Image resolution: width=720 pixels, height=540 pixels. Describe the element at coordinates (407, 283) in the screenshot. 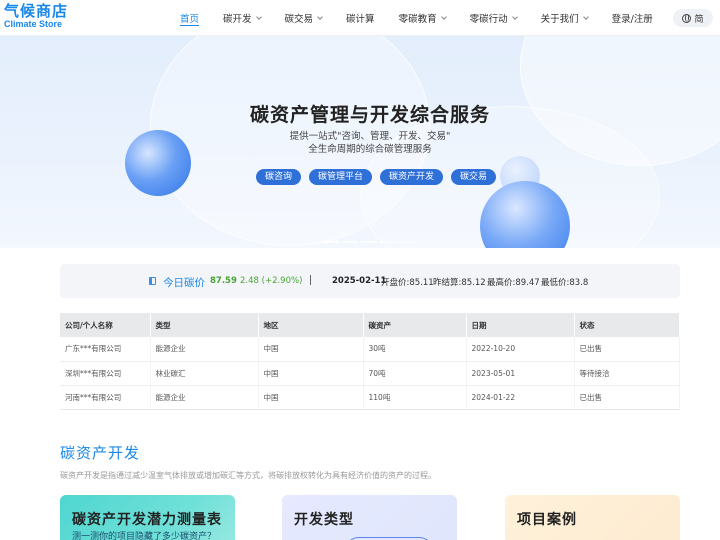

I see `open-price: 开盘价:85.11` at that location.